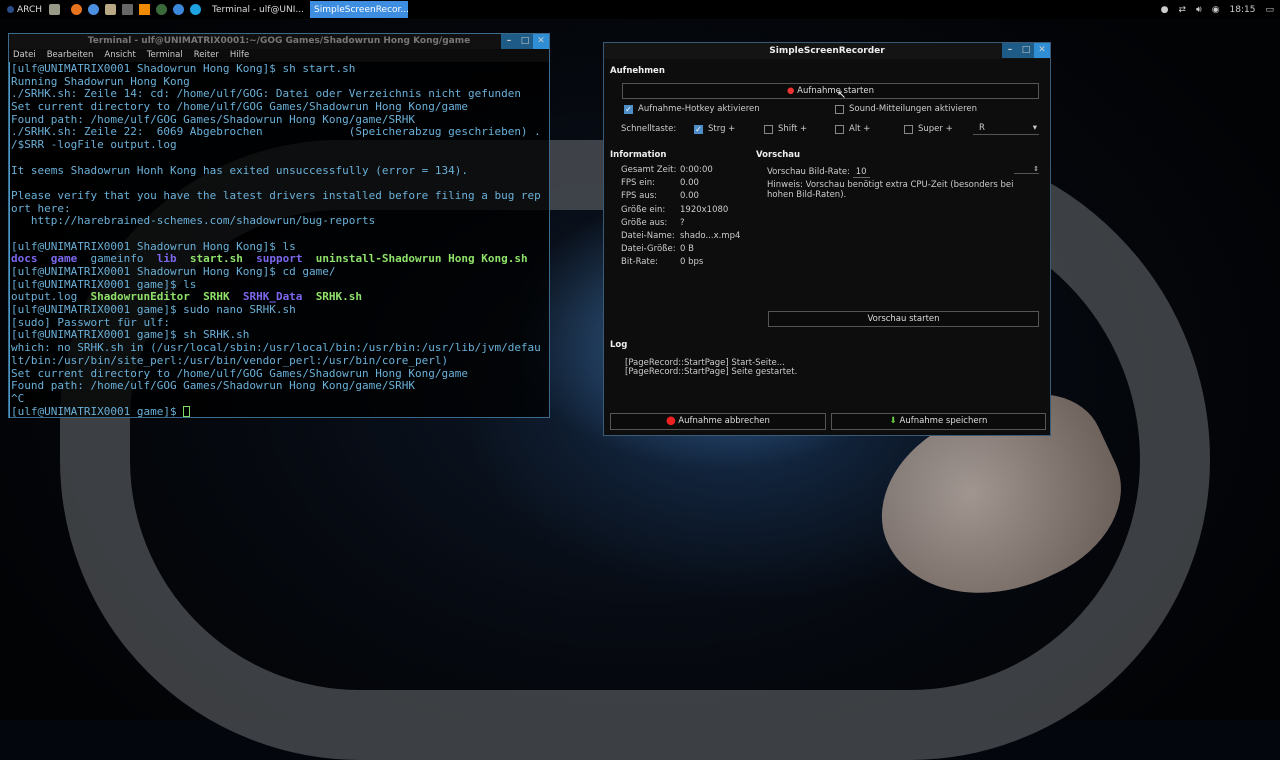  I want to click on info-value: 0 B, so click(687, 249).